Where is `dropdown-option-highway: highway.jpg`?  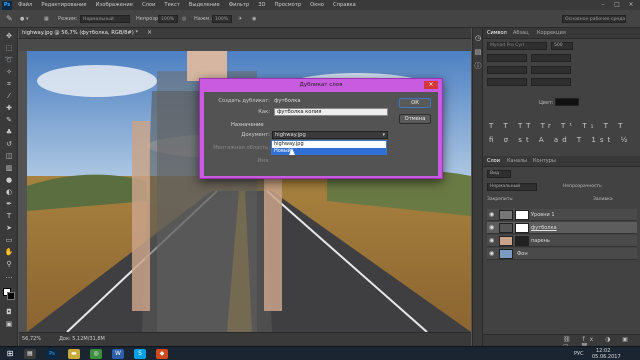
dropdown-option-highway: highway.jpg is located at coordinates (329, 144).